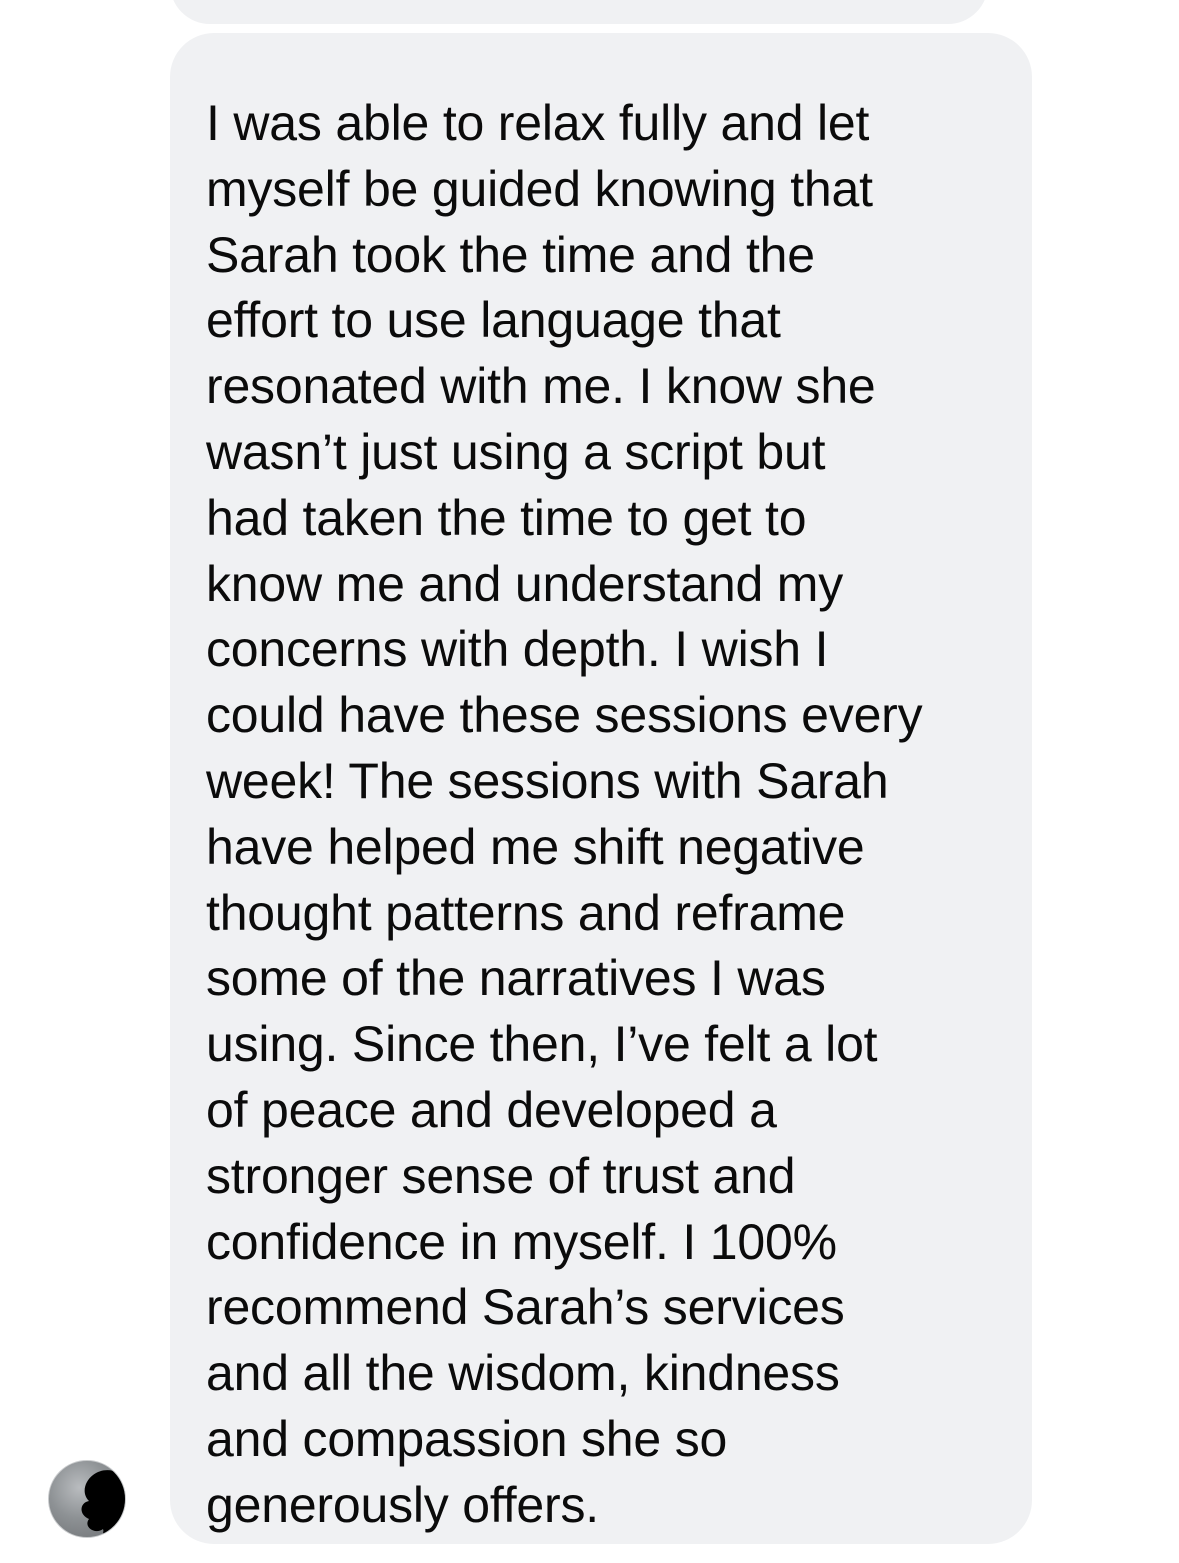 This screenshot has width=1179, height=1563. What do you see at coordinates (579, 12) in the screenshot?
I see `previous-message-bubble` at bounding box center [579, 12].